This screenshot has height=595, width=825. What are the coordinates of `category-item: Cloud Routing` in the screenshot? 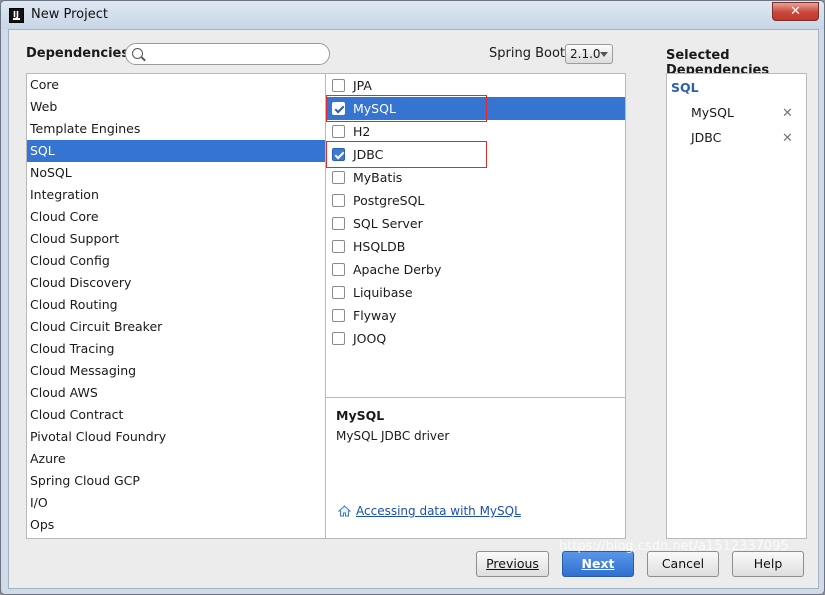 It's located at (176, 305).